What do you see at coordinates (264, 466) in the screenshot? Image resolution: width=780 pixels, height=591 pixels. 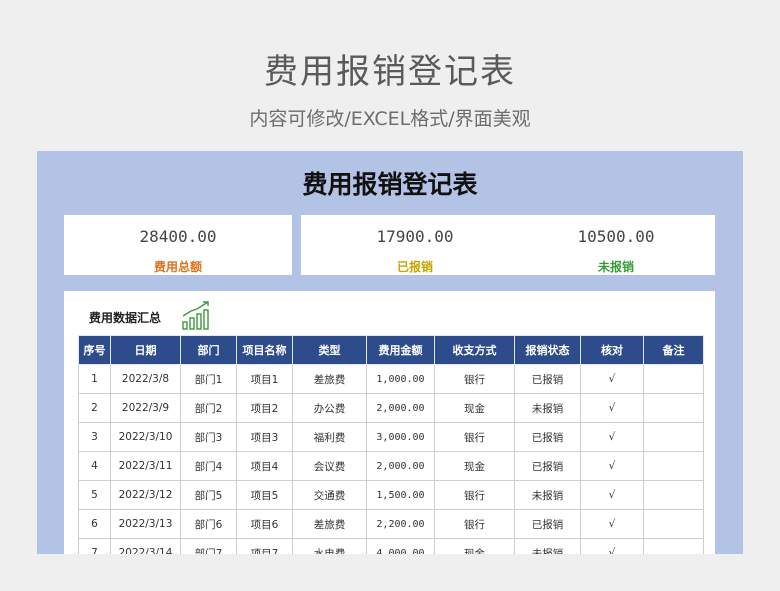 I see `cell-project: 项目4` at bounding box center [264, 466].